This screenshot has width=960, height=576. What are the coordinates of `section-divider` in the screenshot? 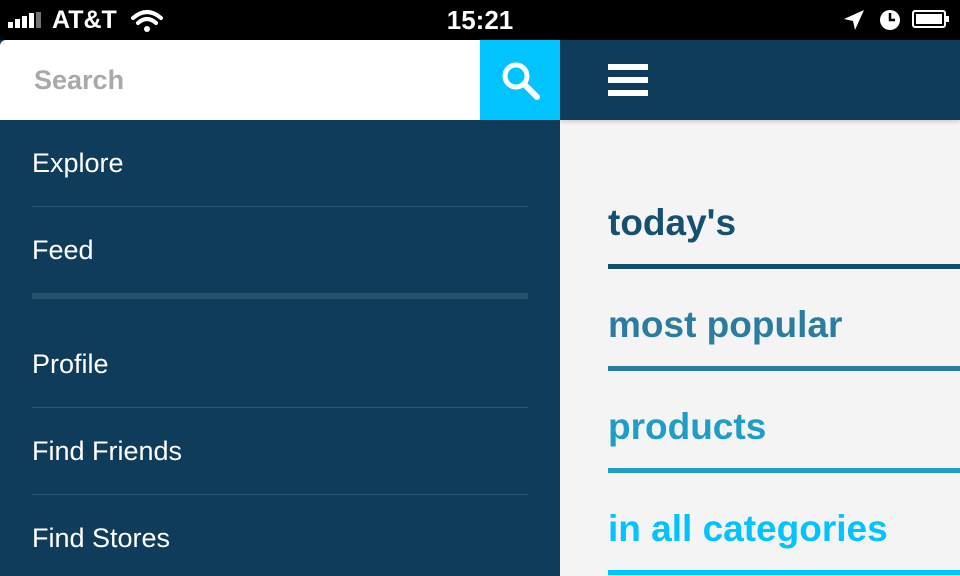 It's located at (280, 296).